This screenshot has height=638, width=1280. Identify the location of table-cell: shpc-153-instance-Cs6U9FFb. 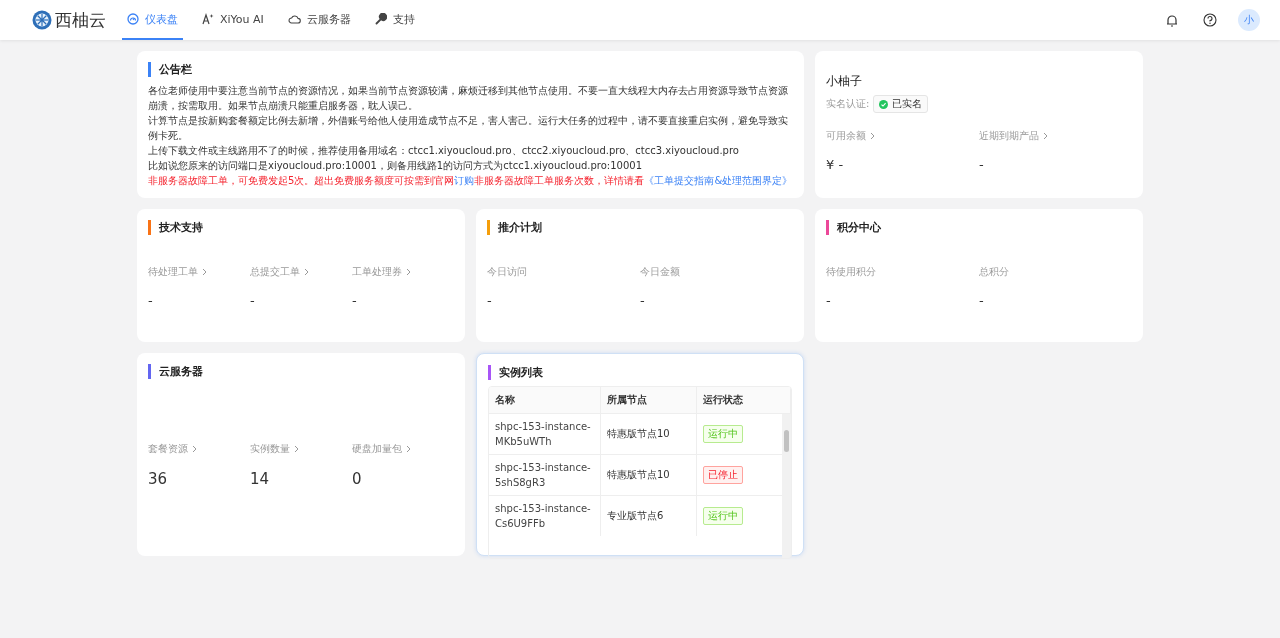
(545, 516).